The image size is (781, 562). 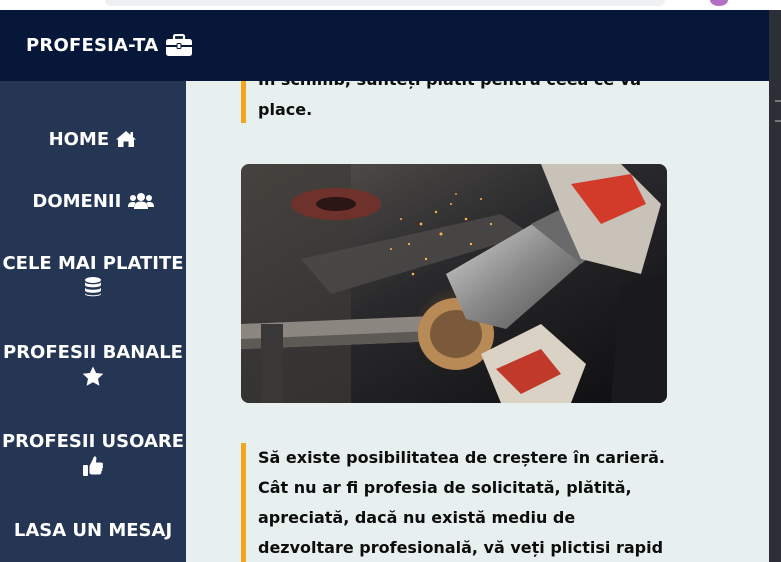 I want to click on sidebar-item-domenii: DOMENII, so click(x=93, y=202).